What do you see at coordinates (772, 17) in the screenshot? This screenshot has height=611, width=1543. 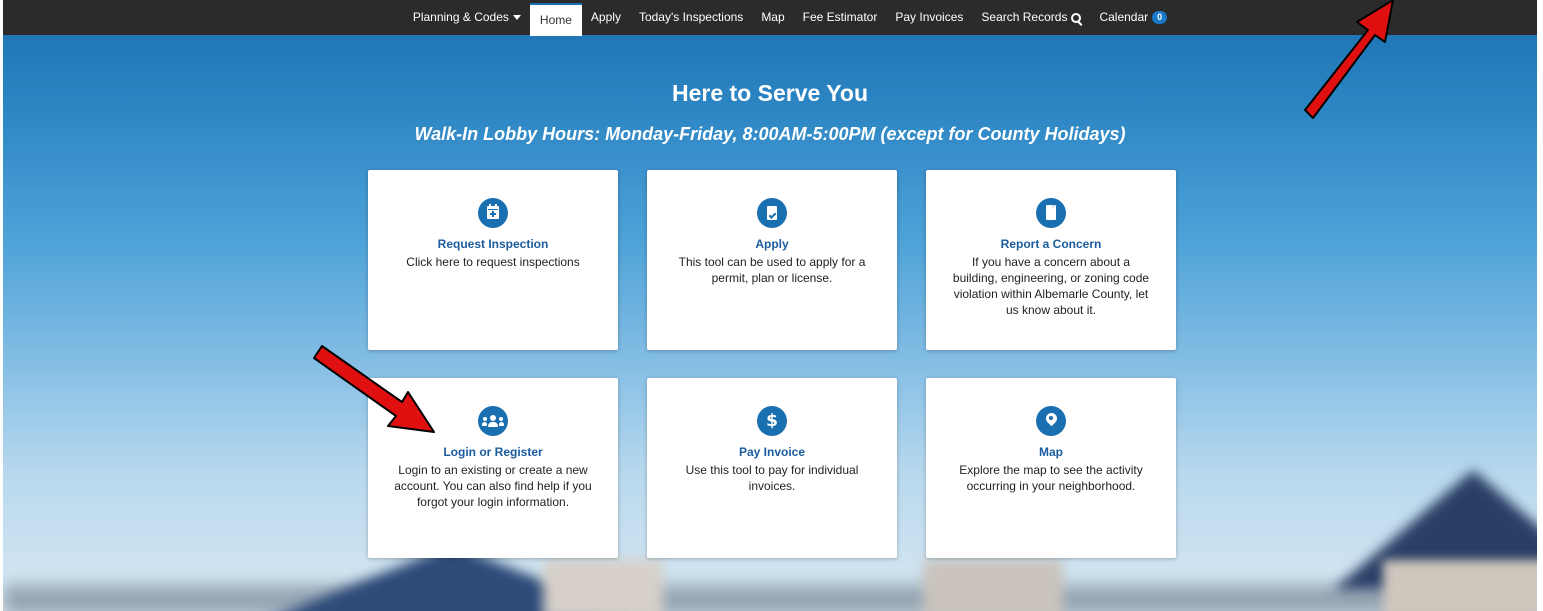 I see `nav-map: Map` at bounding box center [772, 17].